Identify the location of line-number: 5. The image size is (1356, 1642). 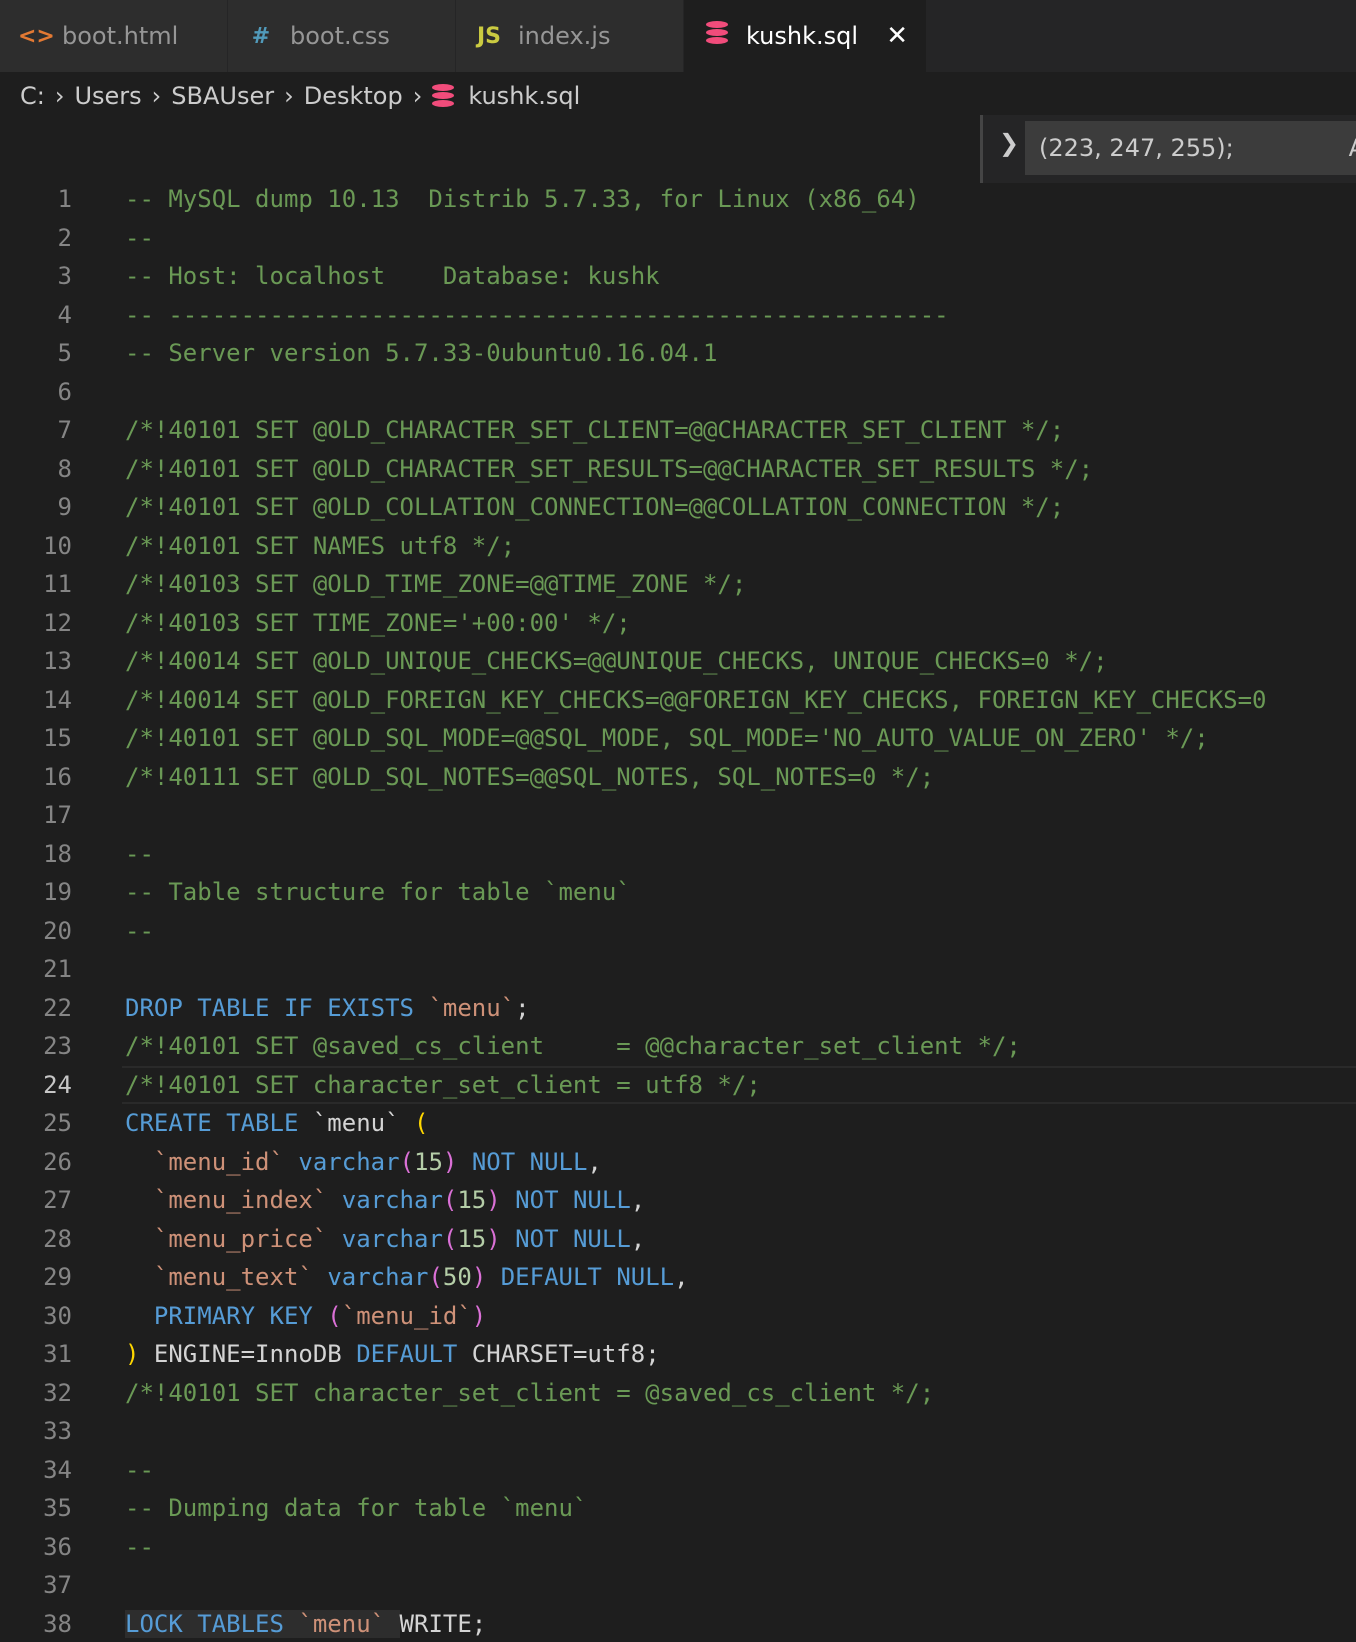
(64, 353).